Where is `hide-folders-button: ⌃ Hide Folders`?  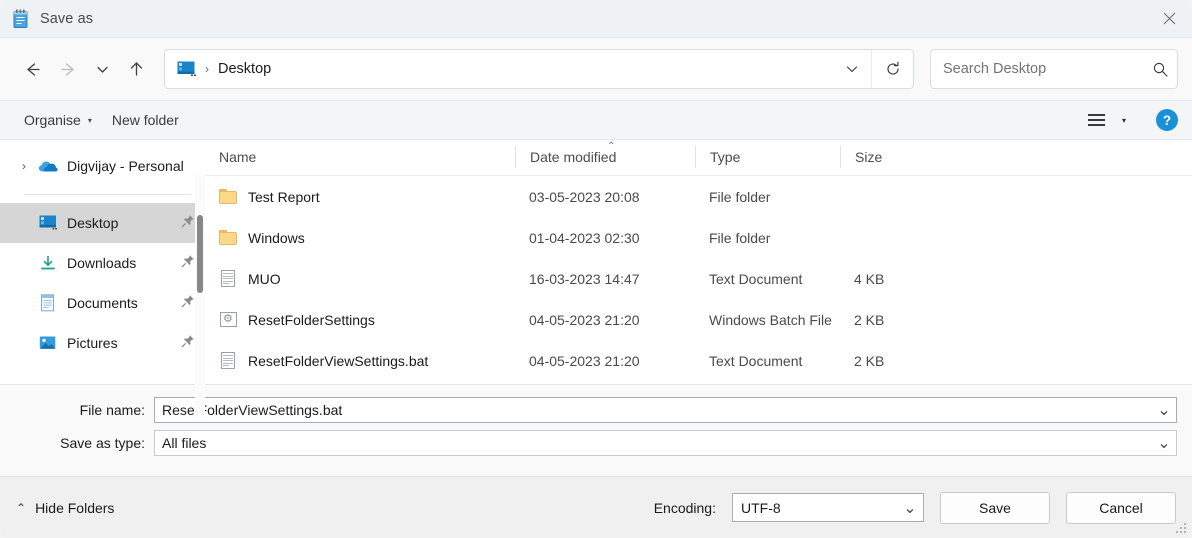
hide-folders-button: ⌃ Hide Folders is located at coordinates (65, 508).